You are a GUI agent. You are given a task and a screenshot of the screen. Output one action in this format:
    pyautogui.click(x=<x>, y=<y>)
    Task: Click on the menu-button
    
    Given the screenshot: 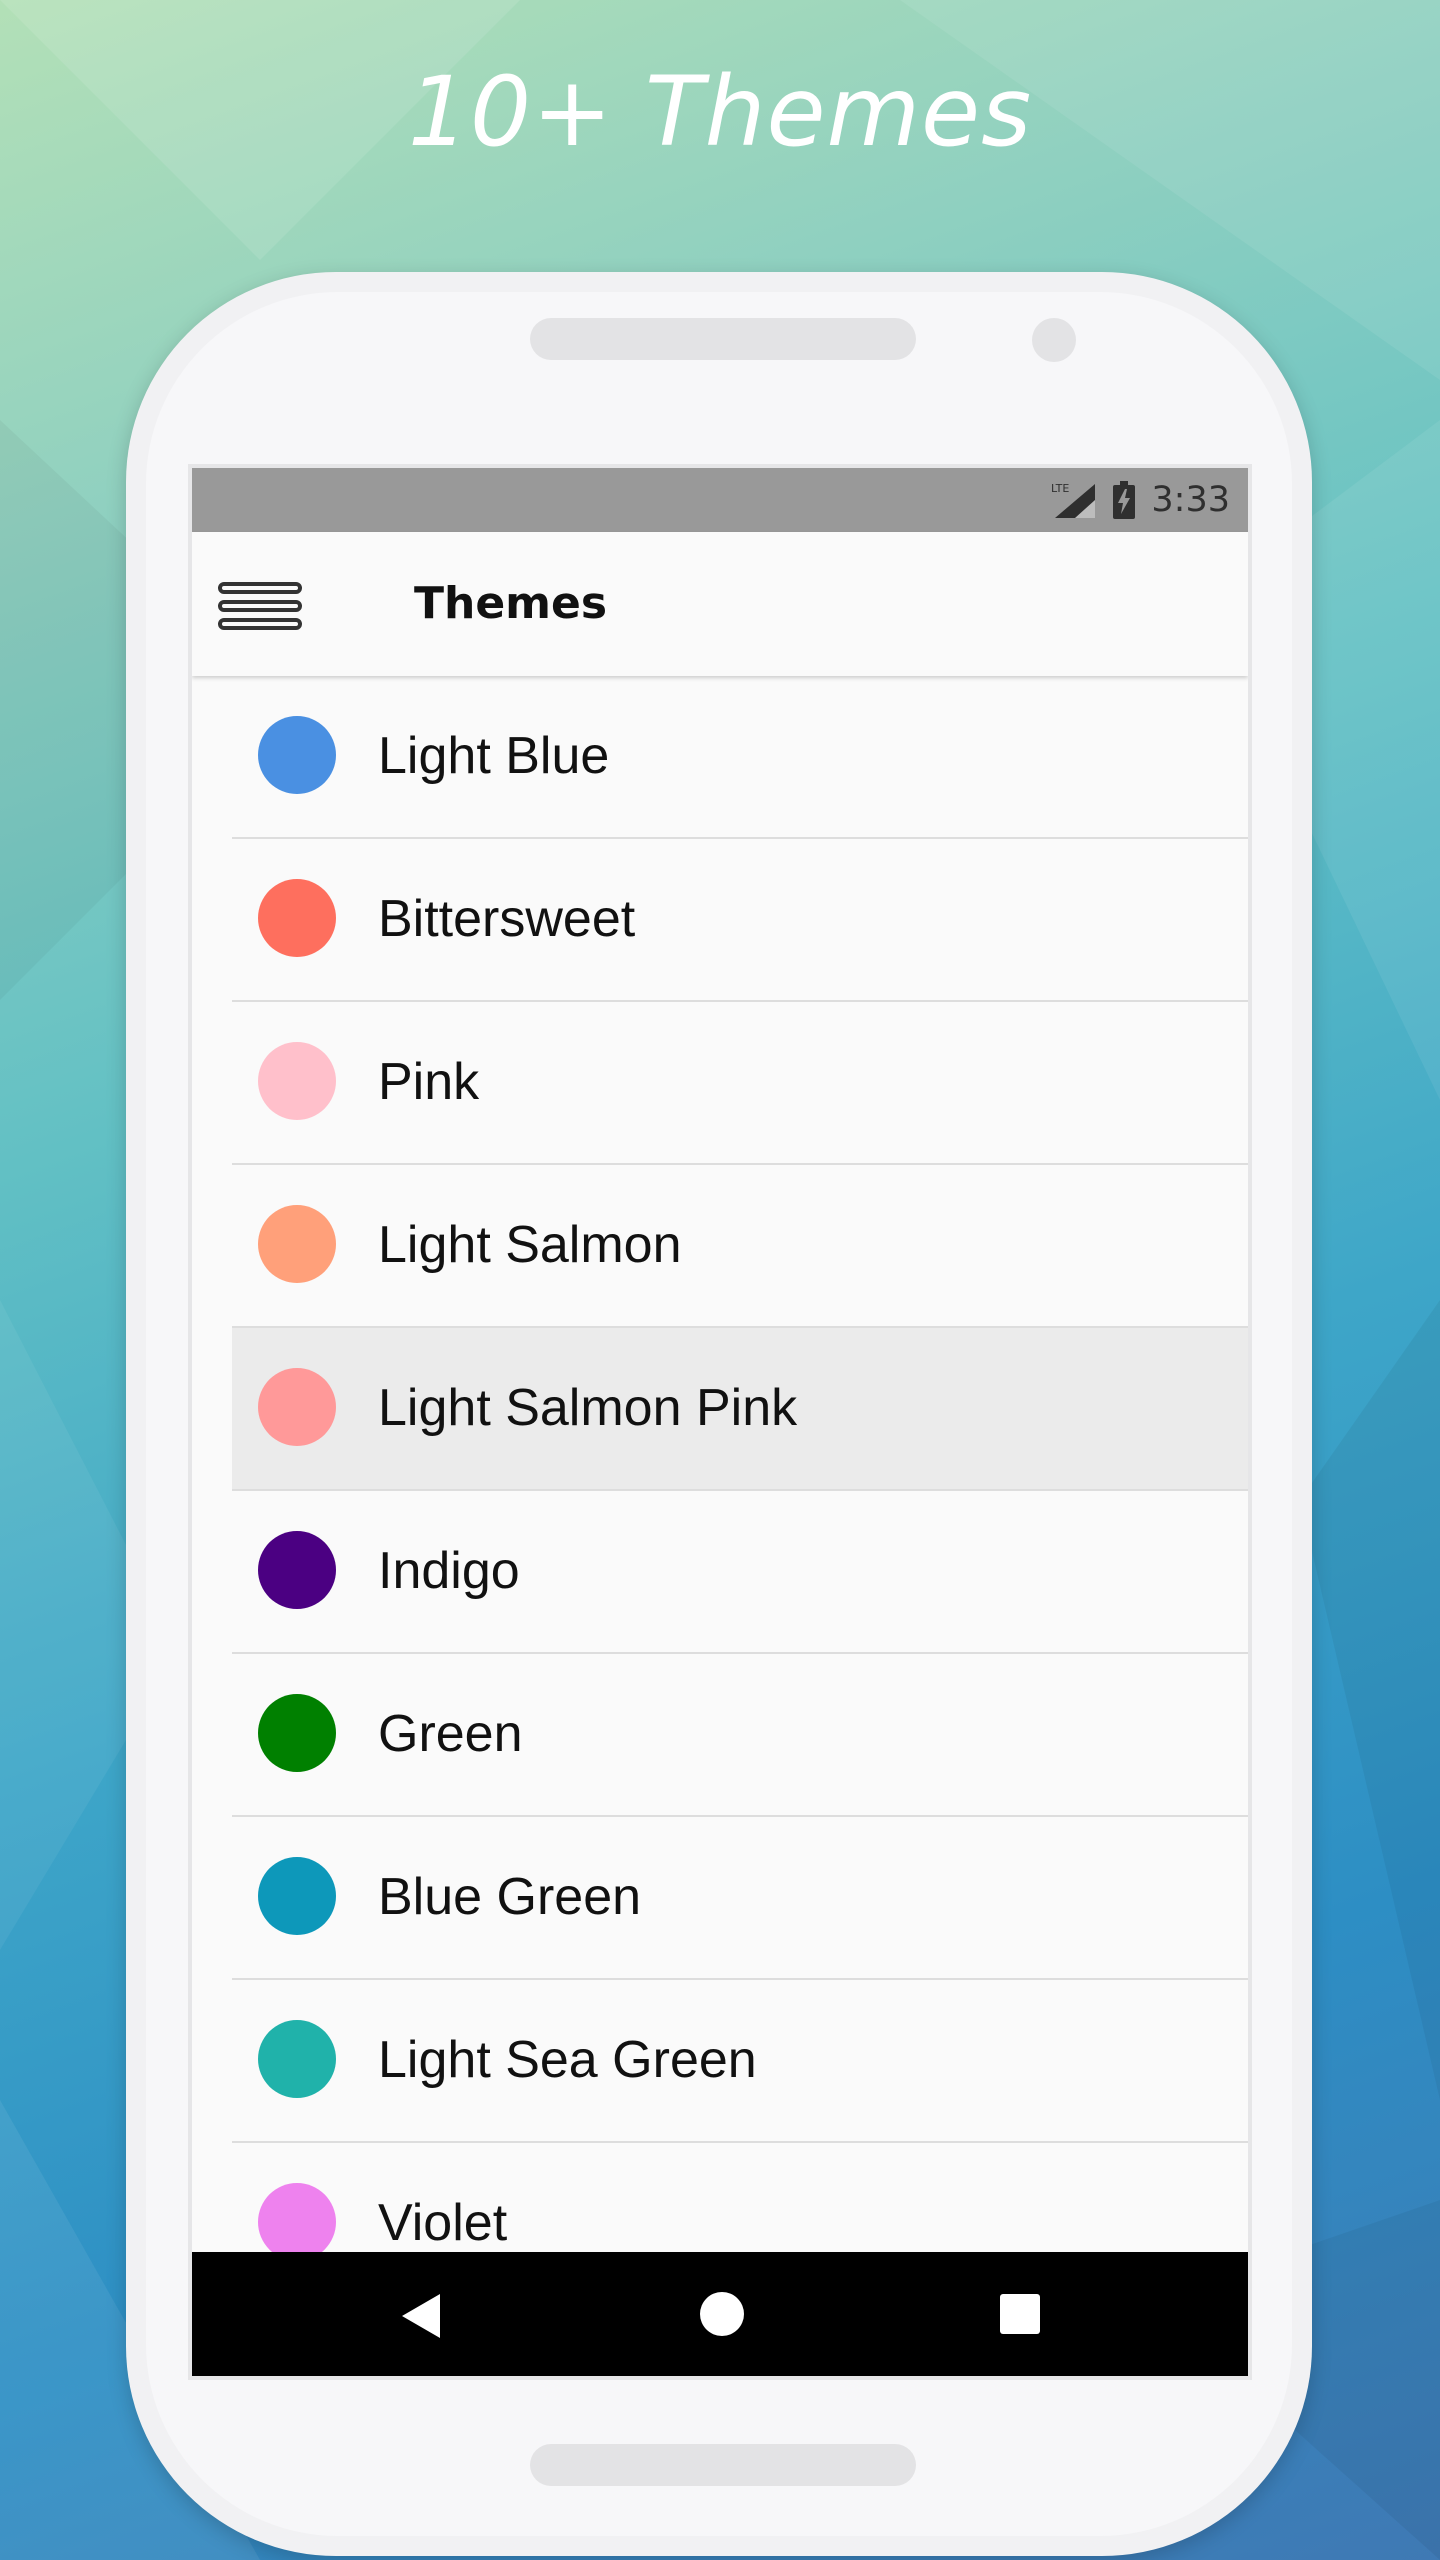 What is the action you would take?
    pyautogui.click(x=262, y=604)
    